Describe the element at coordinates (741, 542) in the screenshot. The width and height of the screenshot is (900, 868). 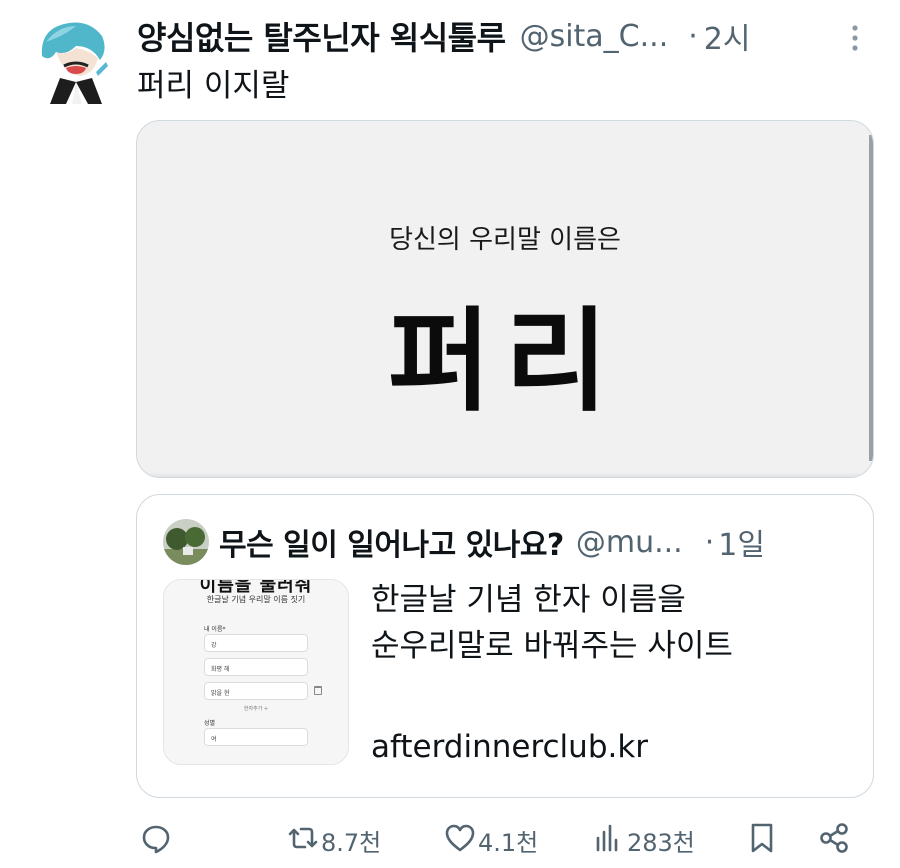
I see `quote-timestamp: 1일` at that location.